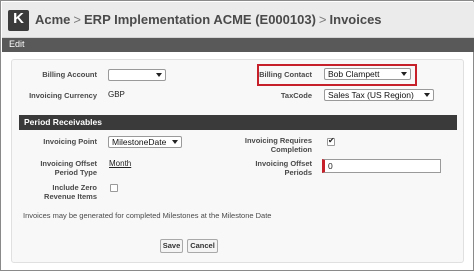  What do you see at coordinates (52, 19) in the screenshot?
I see `breadcrumb-root: Acme` at bounding box center [52, 19].